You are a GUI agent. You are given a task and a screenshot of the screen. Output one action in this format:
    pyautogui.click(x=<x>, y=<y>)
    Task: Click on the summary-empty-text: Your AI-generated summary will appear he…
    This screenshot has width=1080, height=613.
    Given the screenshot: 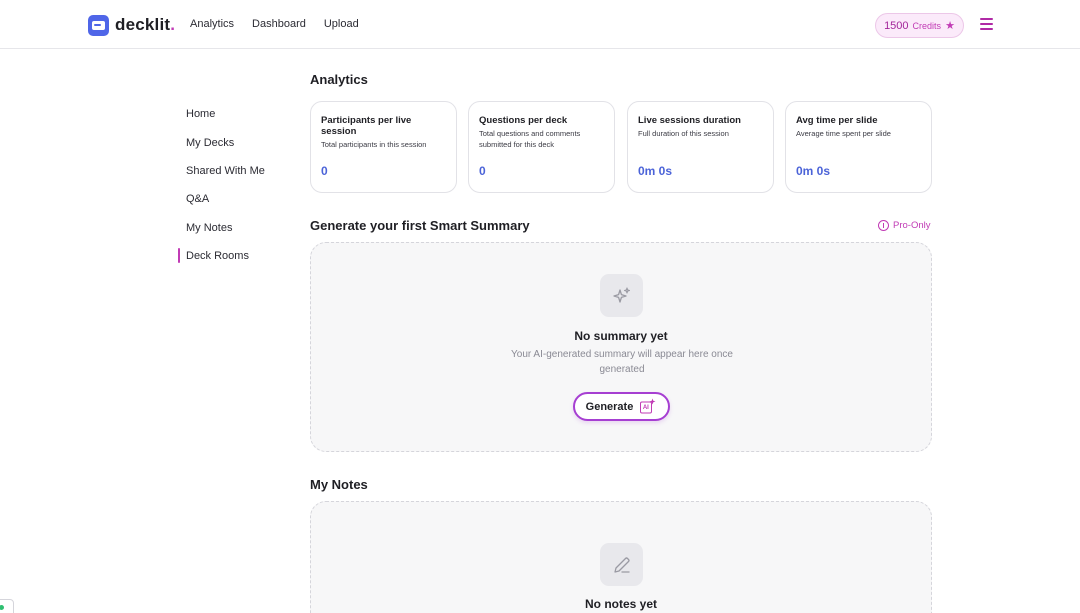 What is the action you would take?
    pyautogui.click(x=622, y=362)
    